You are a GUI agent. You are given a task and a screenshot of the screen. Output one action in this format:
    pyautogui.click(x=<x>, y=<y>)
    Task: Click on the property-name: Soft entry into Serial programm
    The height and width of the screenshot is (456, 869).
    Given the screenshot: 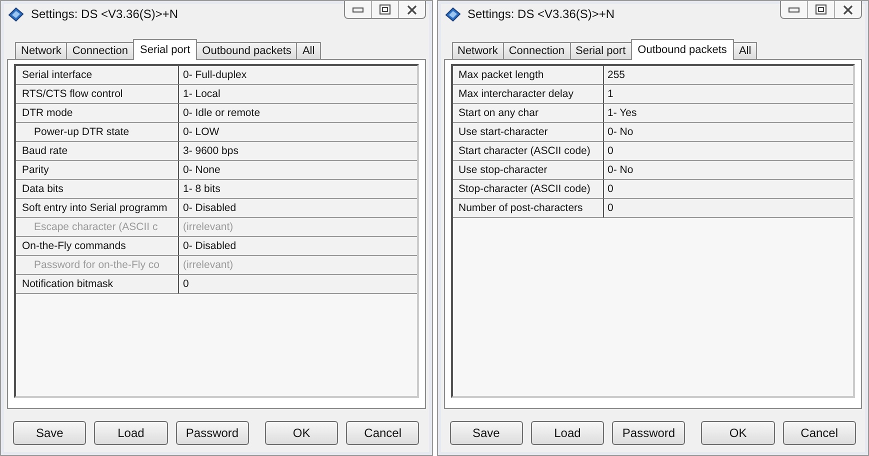 What is the action you would take?
    pyautogui.click(x=97, y=208)
    